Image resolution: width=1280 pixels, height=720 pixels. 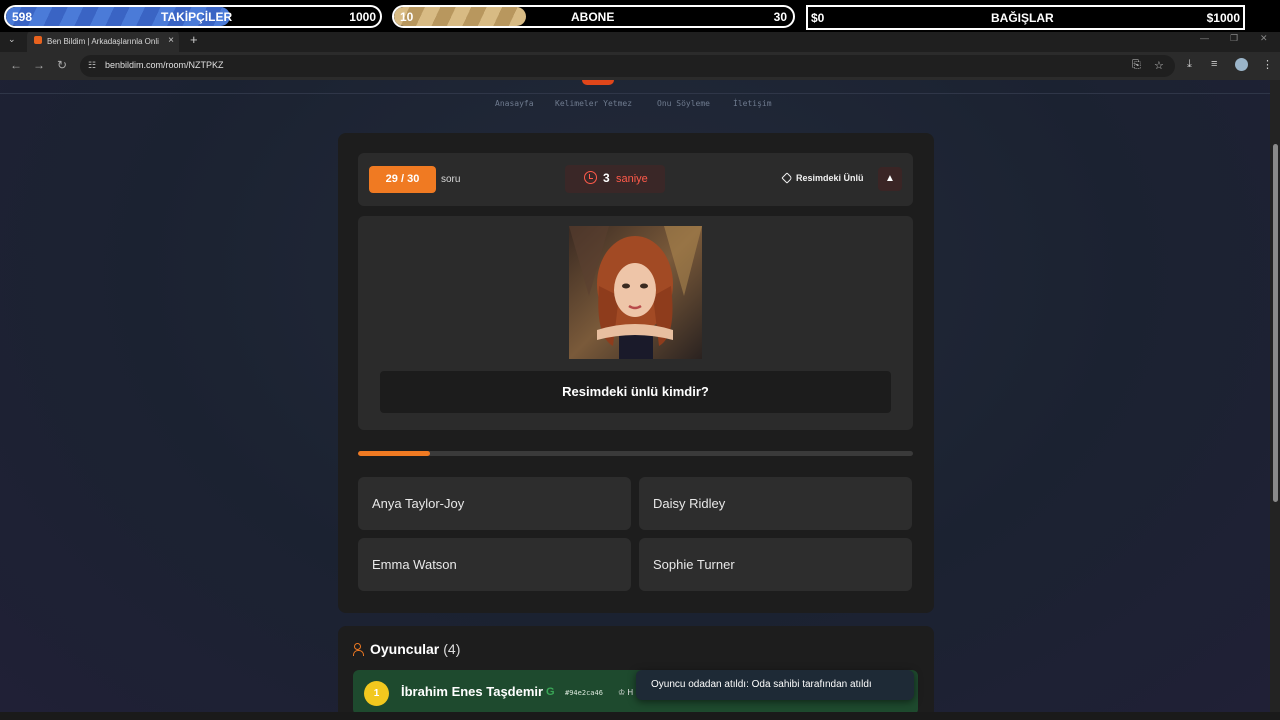 I want to click on question-text: Resimdeki ünlü kimdir?, so click(x=635, y=392).